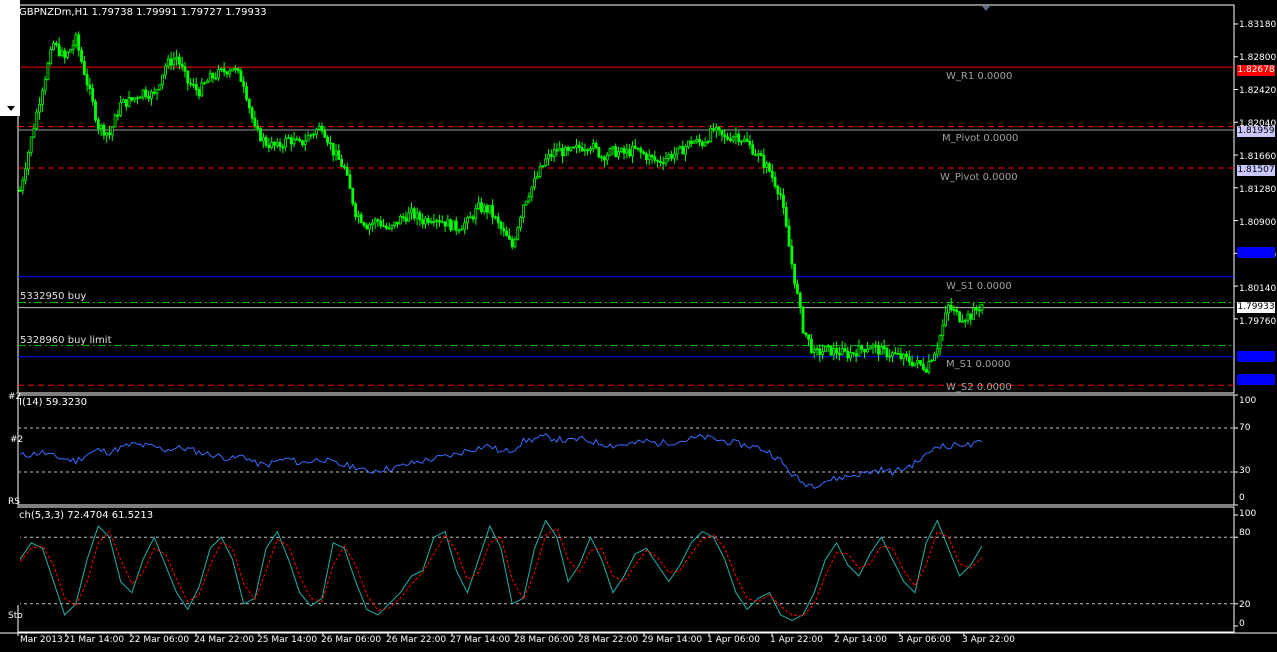 The height and width of the screenshot is (652, 1277). Describe the element at coordinates (86, 515) in the screenshot. I see `stoch-header: ch(5,3,3) 72.4704 61.5213` at that location.